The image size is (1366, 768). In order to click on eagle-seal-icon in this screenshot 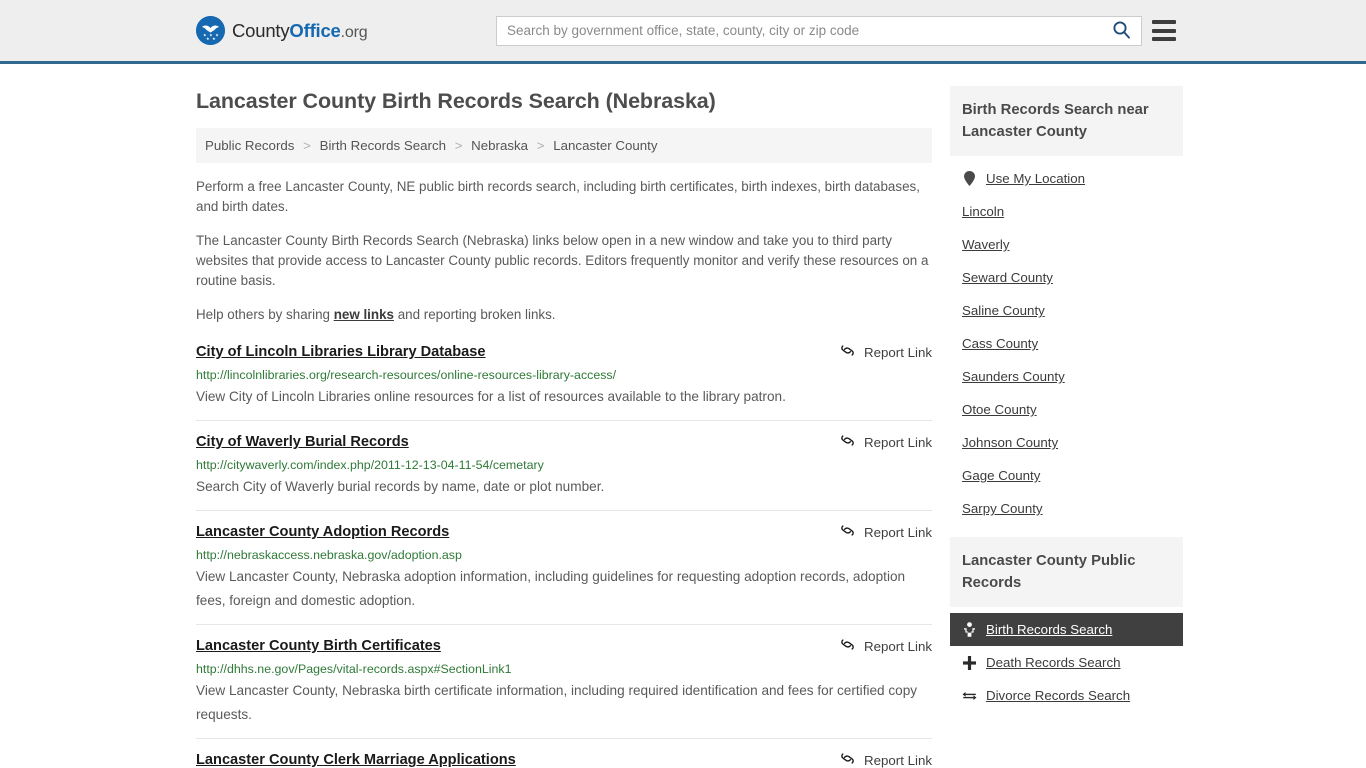, I will do `click(210, 30)`.